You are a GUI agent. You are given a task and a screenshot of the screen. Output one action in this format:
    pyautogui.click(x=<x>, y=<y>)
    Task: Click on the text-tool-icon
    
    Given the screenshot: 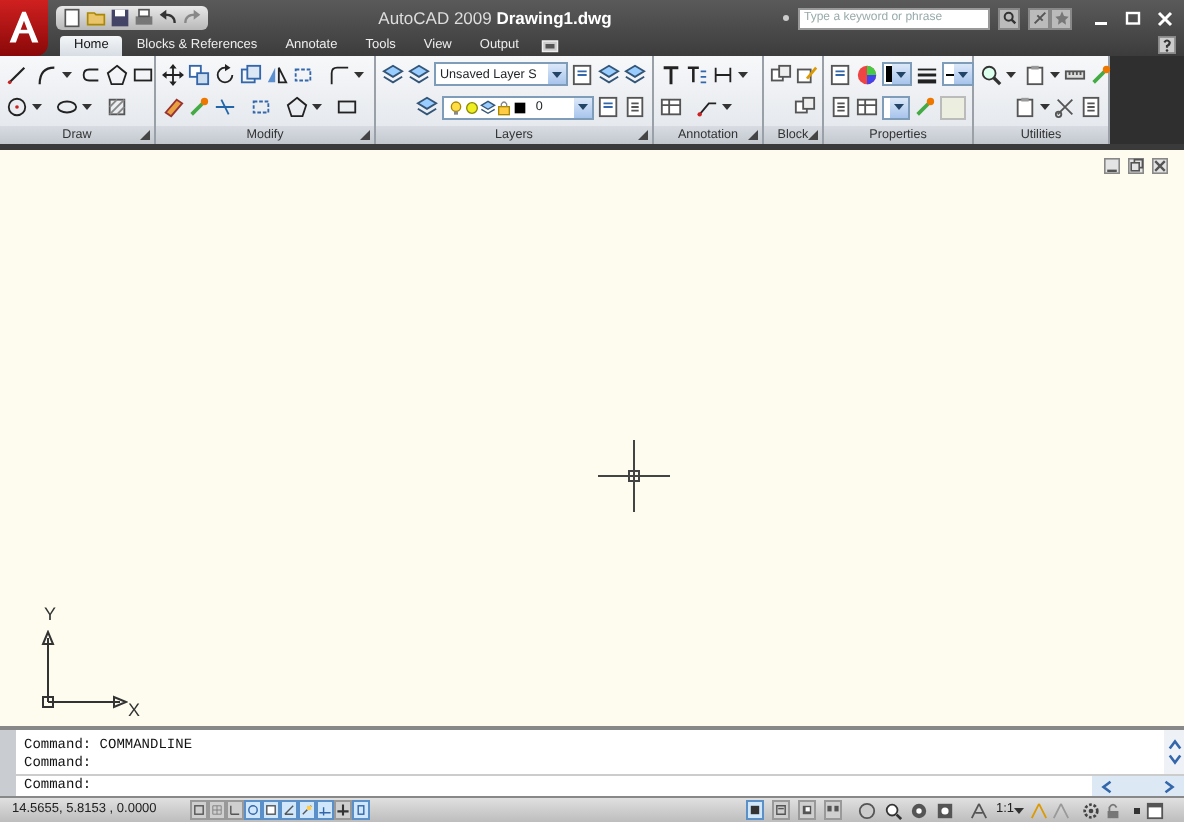 What is the action you would take?
    pyautogui.click(x=671, y=74)
    